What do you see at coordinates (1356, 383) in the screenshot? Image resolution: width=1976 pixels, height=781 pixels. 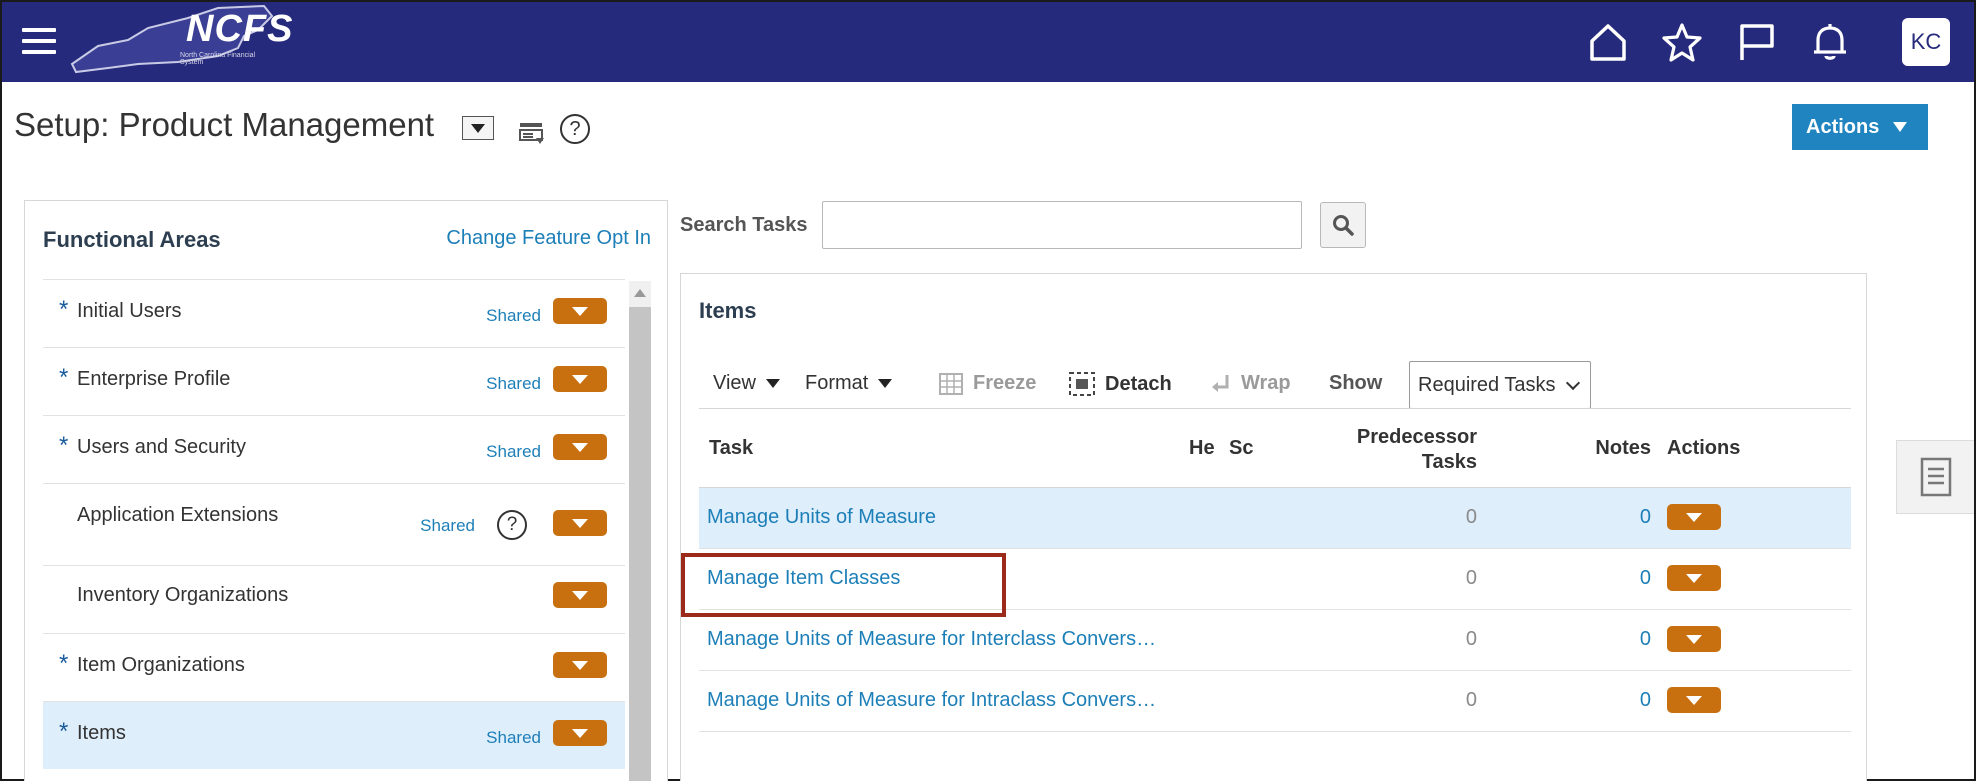 I see `show-label: Show` at bounding box center [1356, 383].